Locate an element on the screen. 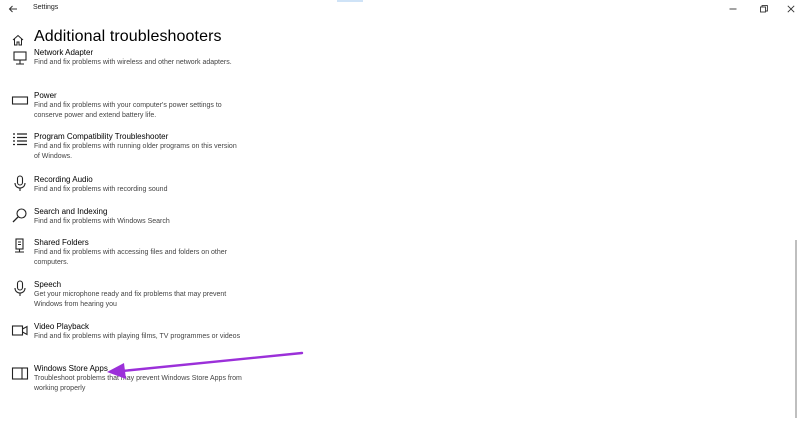  troubleshooter-name: Shared Folders is located at coordinates (61, 242).